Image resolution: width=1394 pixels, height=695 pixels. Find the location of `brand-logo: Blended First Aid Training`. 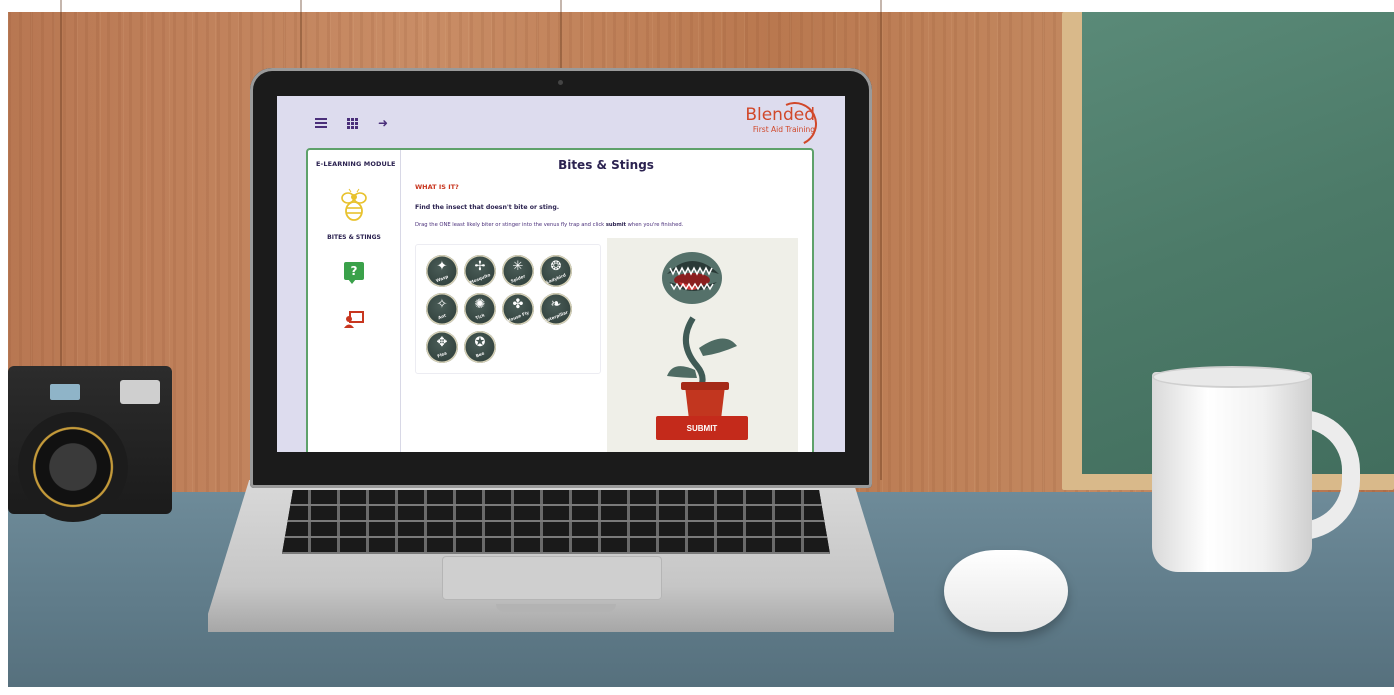

brand-logo: Blended First Aid Training is located at coordinates (780, 120).